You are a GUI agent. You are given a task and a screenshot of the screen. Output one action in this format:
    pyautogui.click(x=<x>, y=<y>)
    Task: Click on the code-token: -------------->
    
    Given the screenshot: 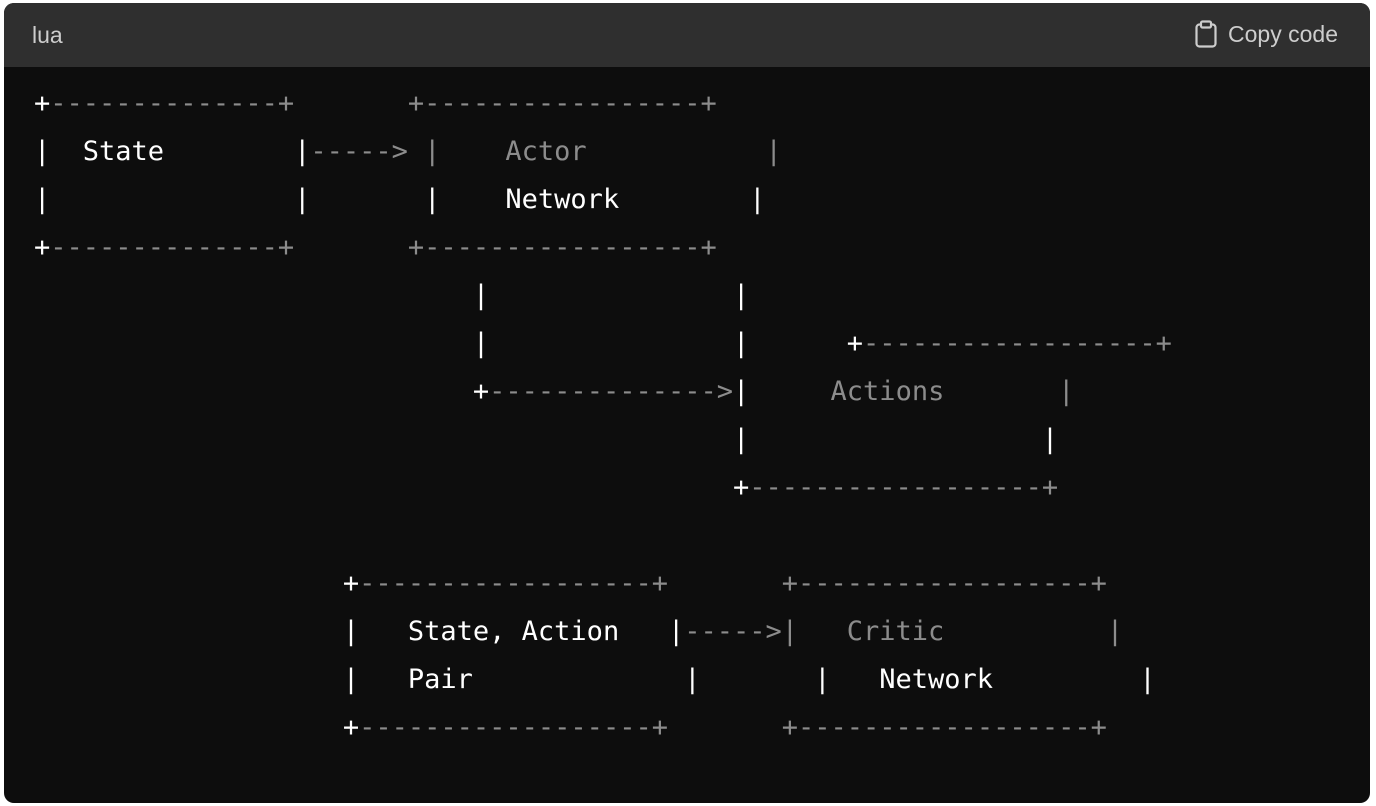 What is the action you would take?
    pyautogui.click(x=611, y=391)
    